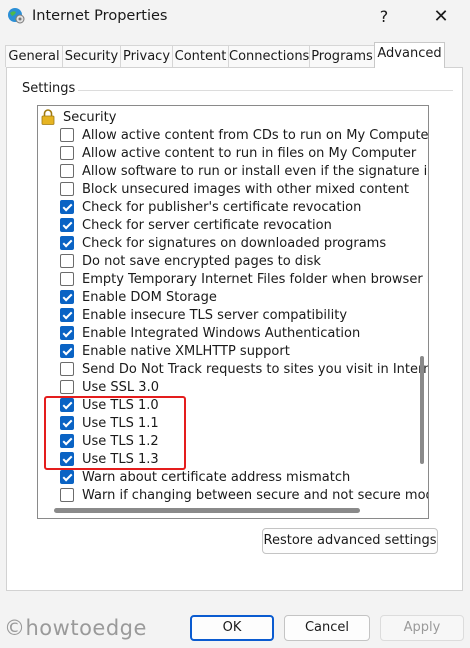  I want to click on window-title: Internet Properties, so click(100, 16).